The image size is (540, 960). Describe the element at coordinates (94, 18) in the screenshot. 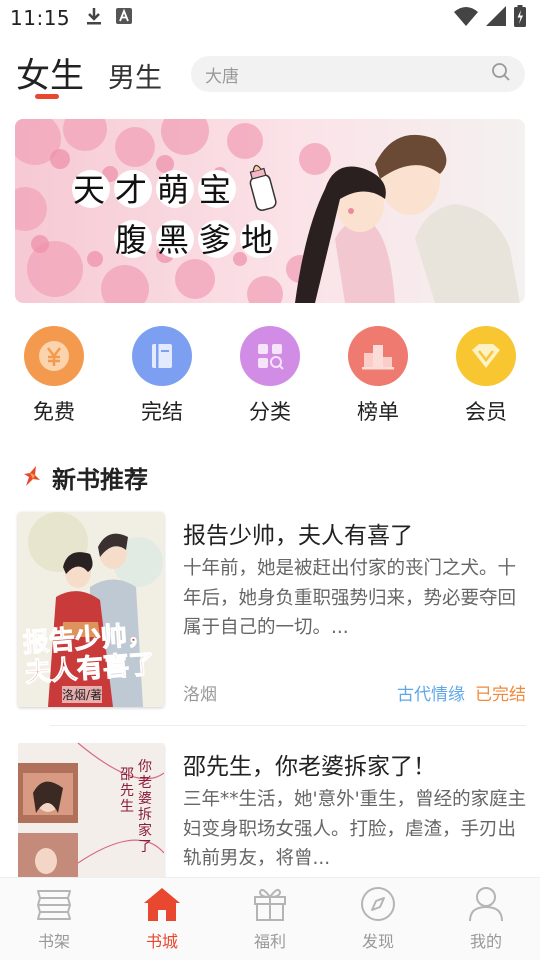

I see `download-icon` at that location.